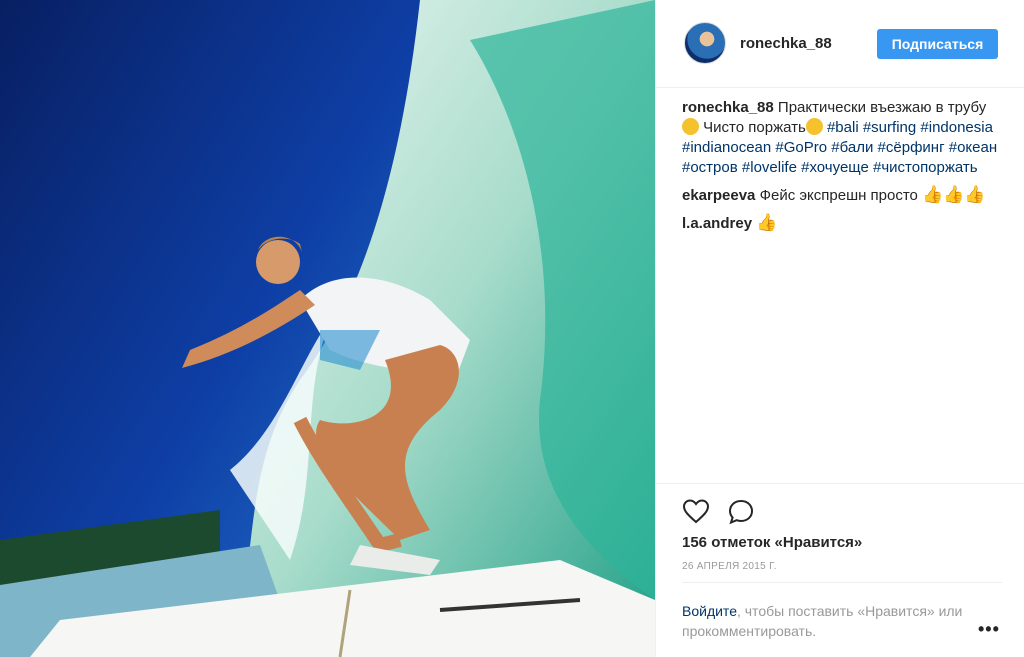 The height and width of the screenshot is (657, 1024). Describe the element at coordinates (989, 629) in the screenshot. I see `more-options-icon: •••` at that location.